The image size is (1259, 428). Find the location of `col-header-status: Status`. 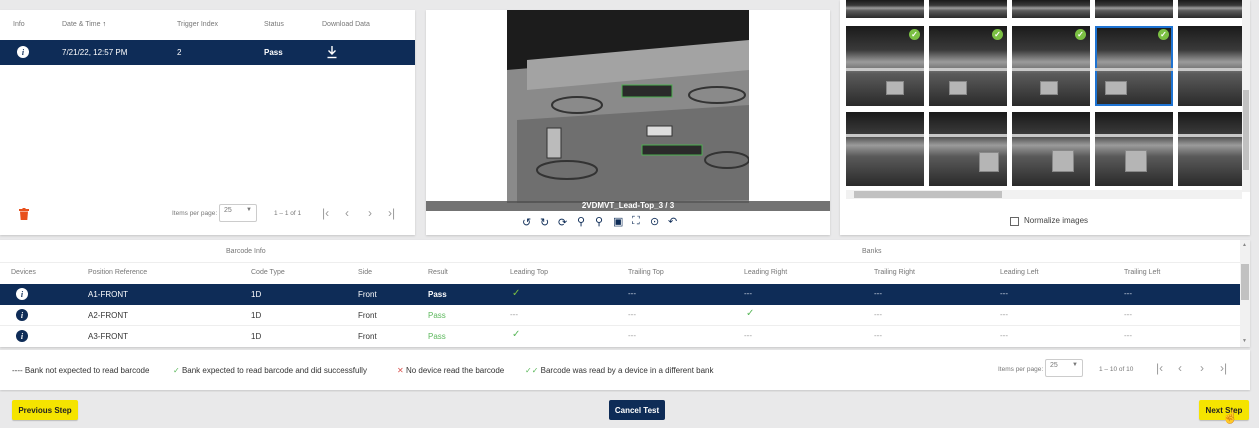

col-header-status: Status is located at coordinates (274, 24).